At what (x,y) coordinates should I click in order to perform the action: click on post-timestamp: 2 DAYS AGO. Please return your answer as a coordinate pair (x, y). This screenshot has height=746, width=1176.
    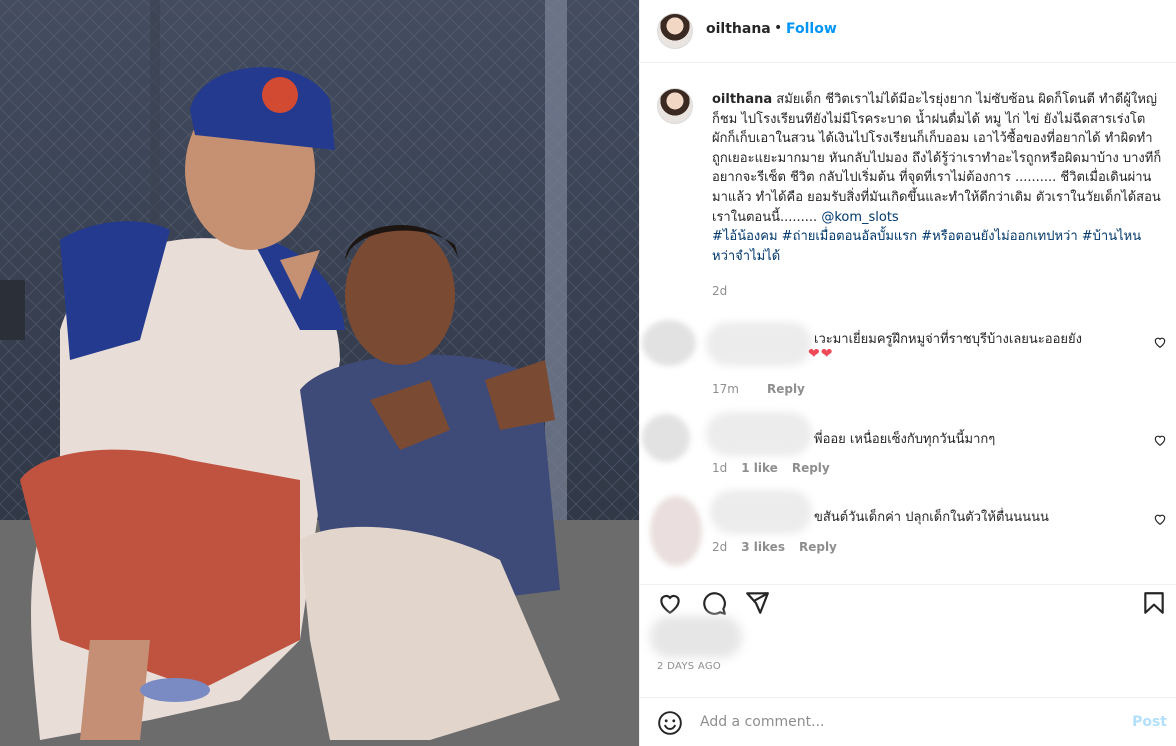
    Looking at the image, I should click on (689, 666).